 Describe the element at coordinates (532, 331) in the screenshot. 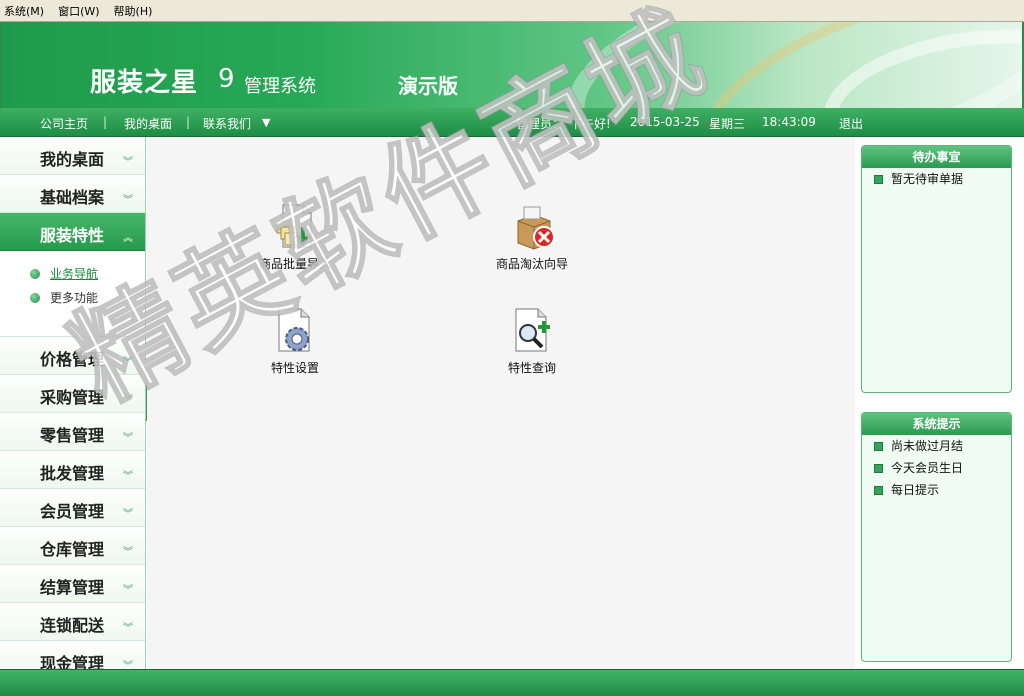

I see `magnifier-doc-icon` at that location.